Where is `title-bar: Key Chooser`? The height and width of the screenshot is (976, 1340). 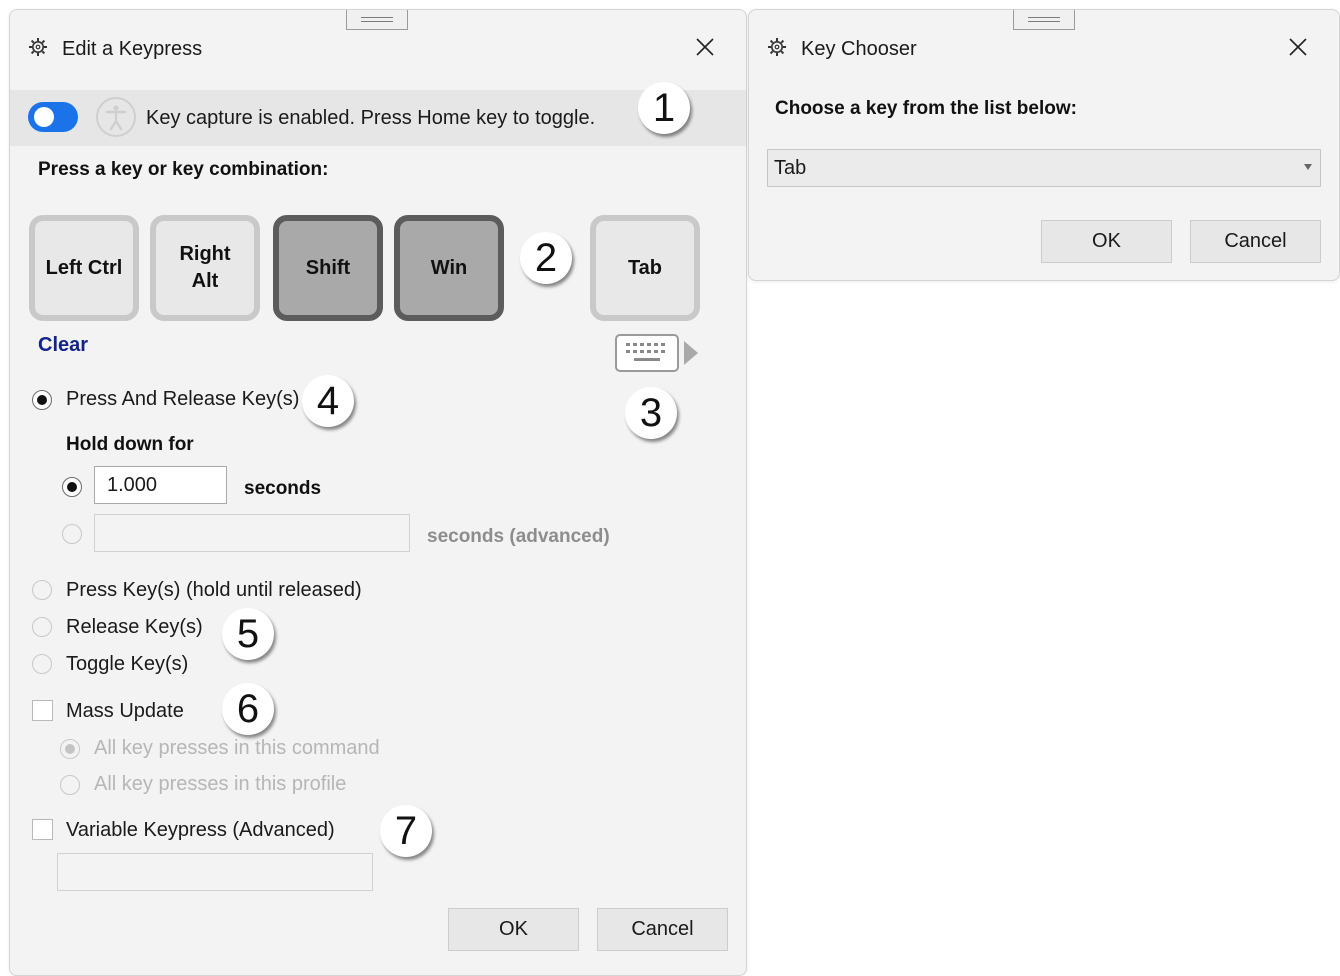 title-bar: Key Chooser is located at coordinates (1044, 38).